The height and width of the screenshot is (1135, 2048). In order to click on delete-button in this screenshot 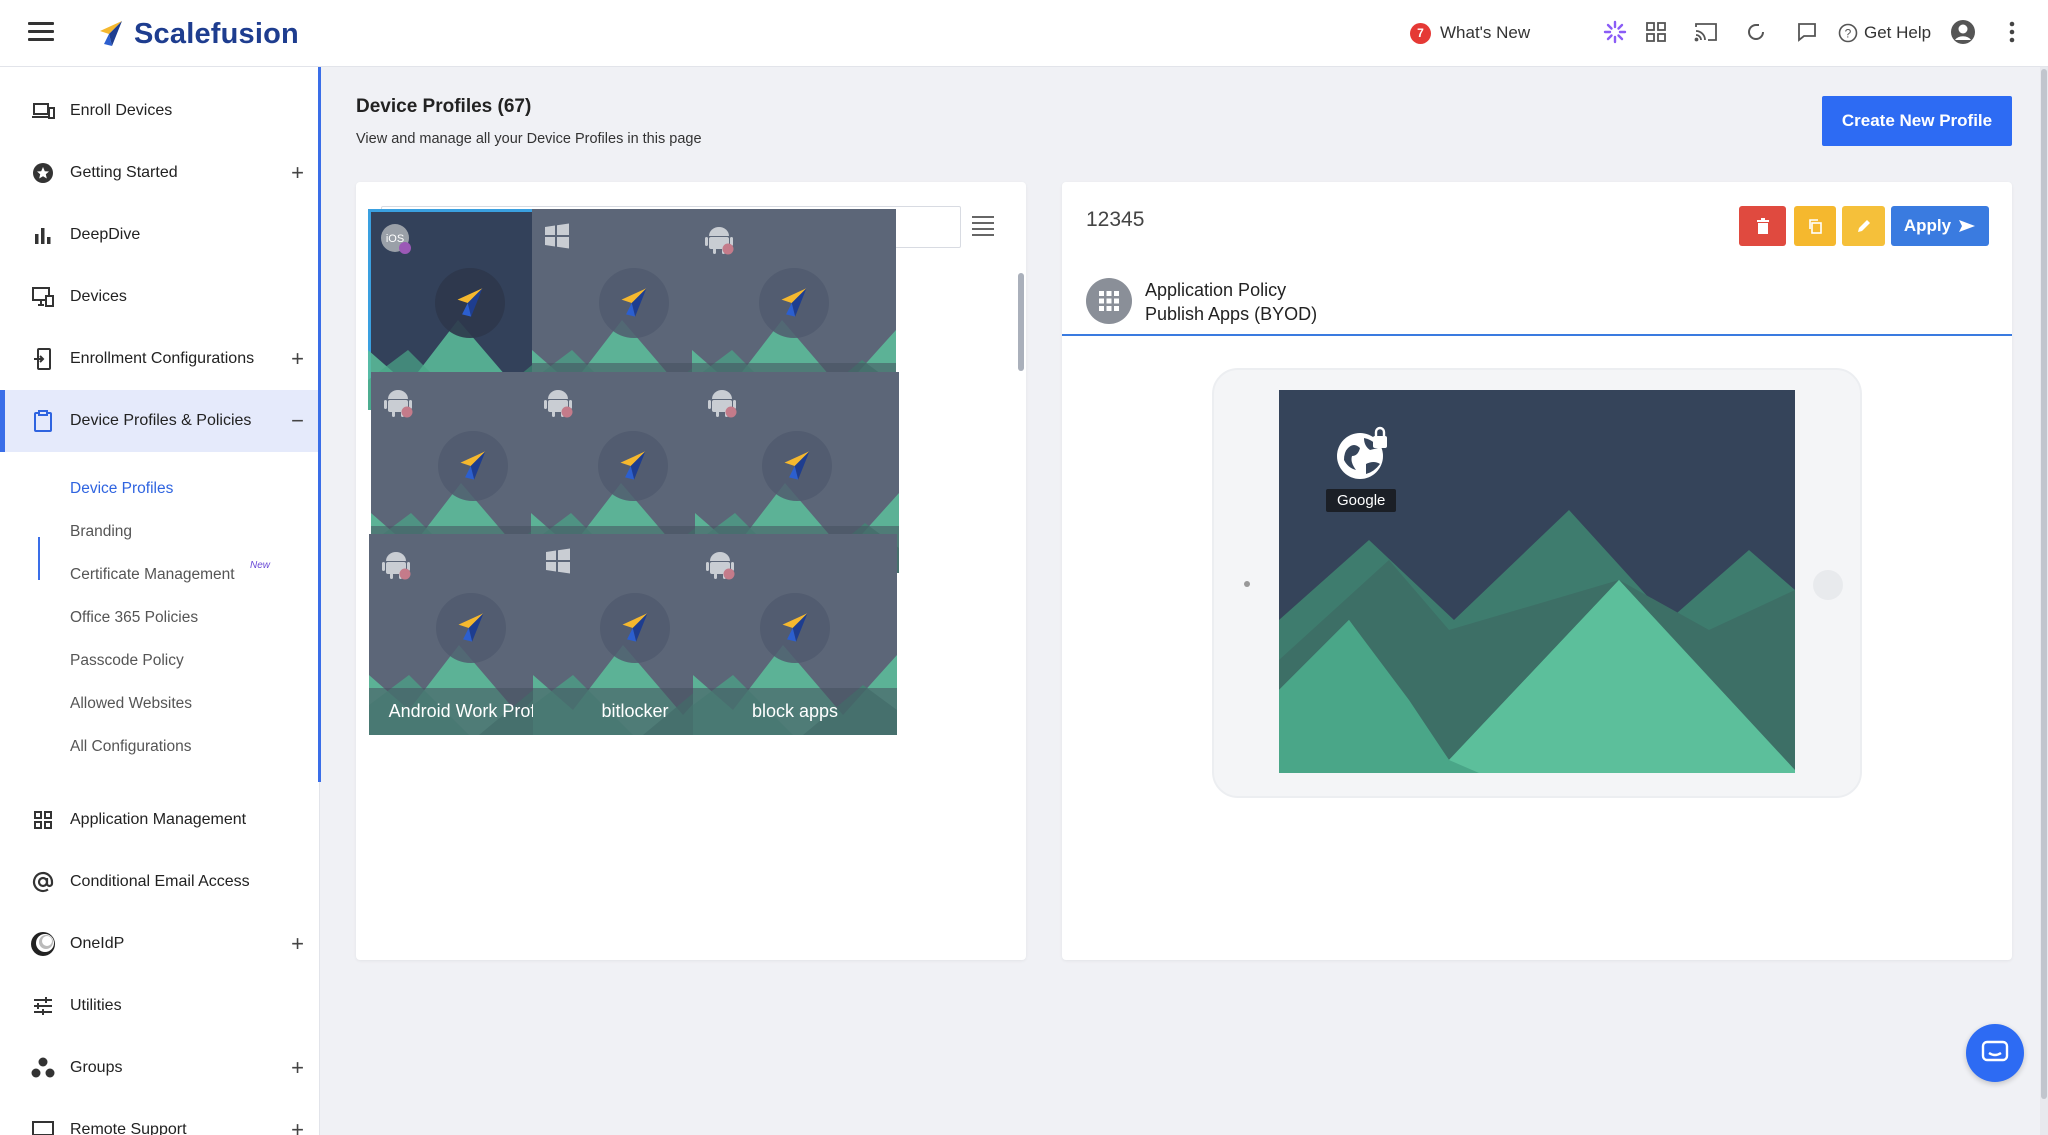, I will do `click(1762, 226)`.